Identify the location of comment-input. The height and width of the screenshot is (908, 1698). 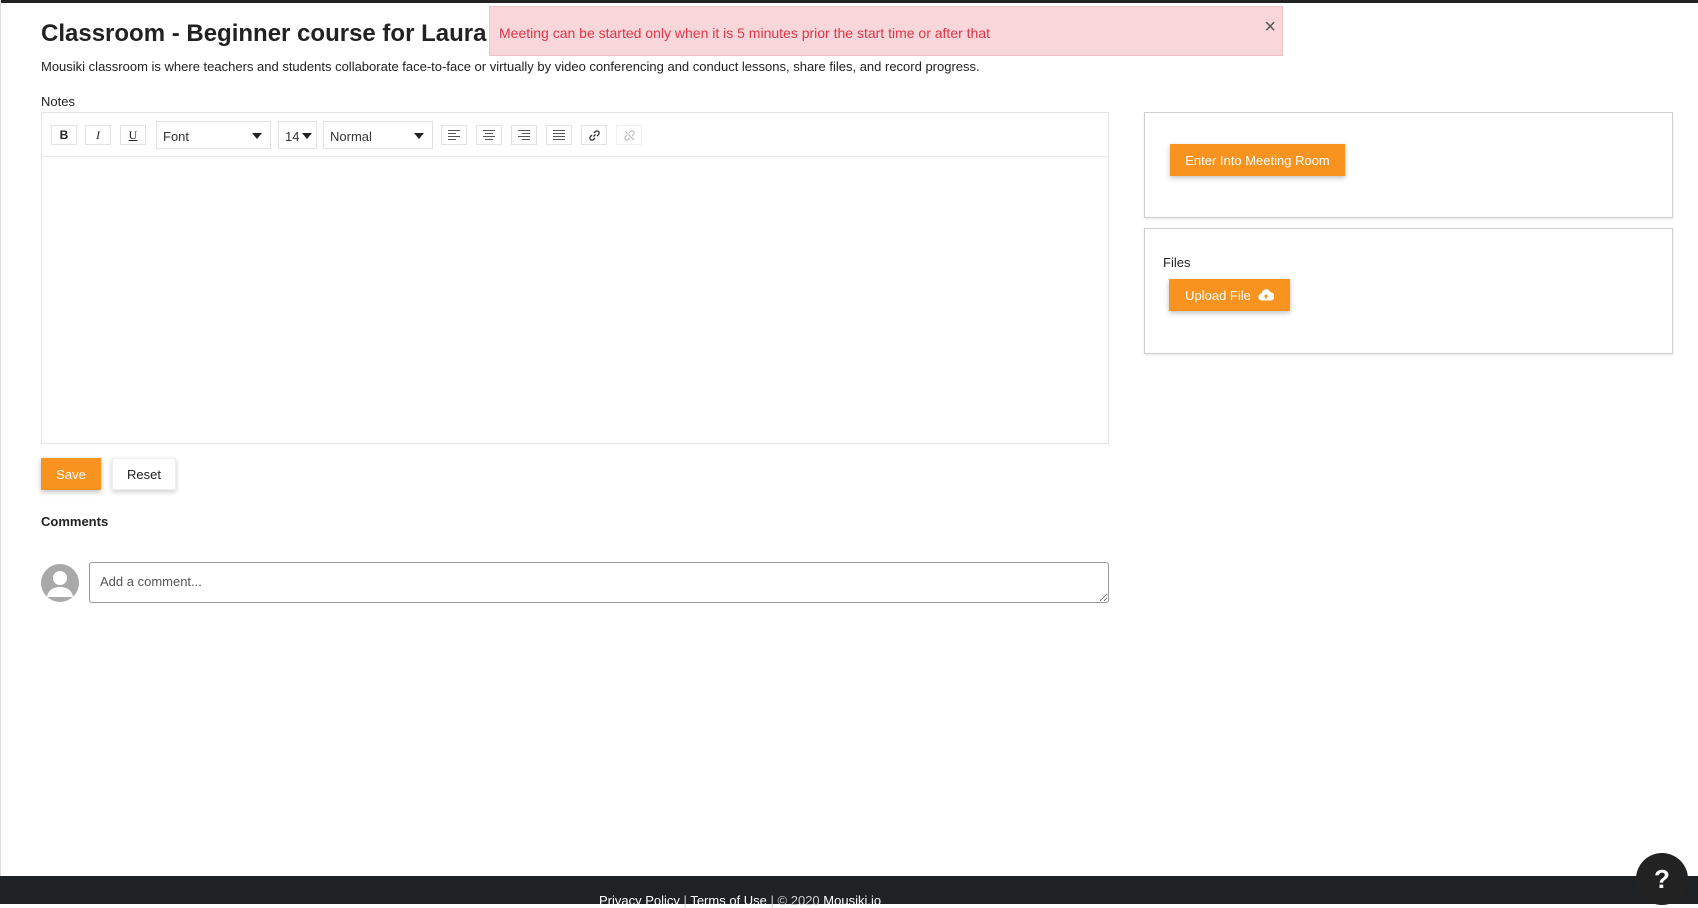
(599, 582).